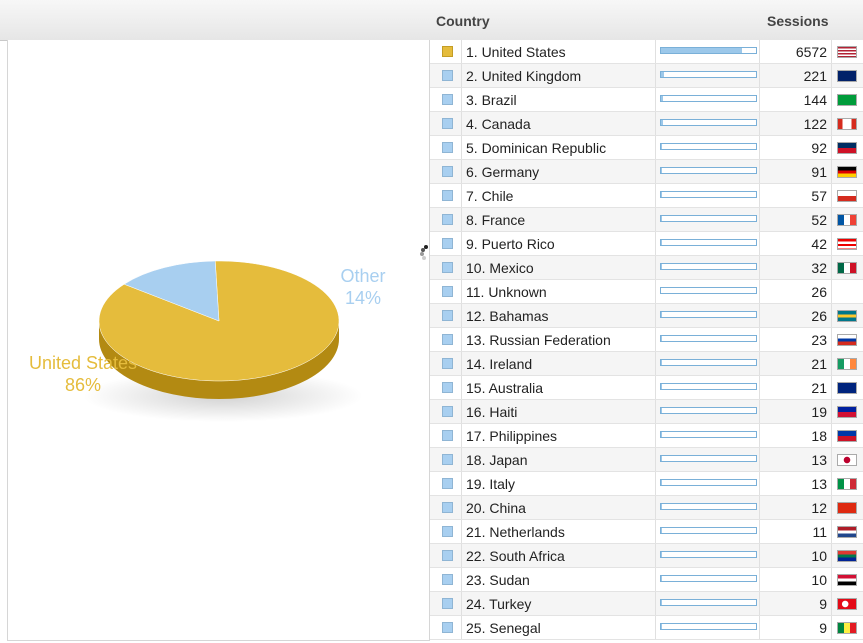  I want to click on sessions-cell: 6572, so click(796, 51).